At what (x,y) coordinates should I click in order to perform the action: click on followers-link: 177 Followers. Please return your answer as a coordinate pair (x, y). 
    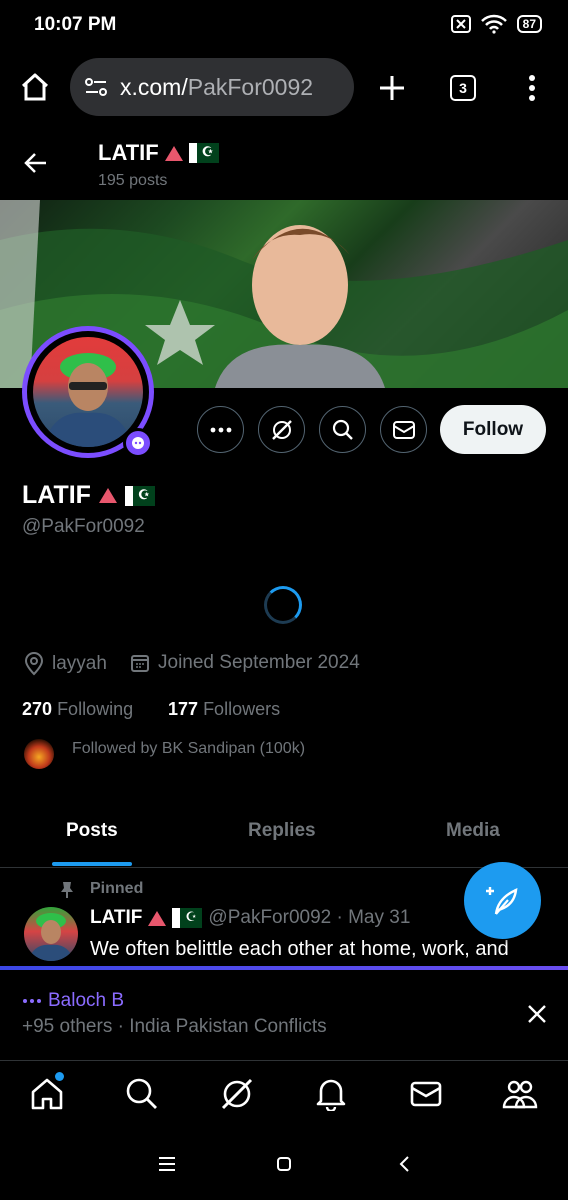
    Looking at the image, I should click on (224, 709).